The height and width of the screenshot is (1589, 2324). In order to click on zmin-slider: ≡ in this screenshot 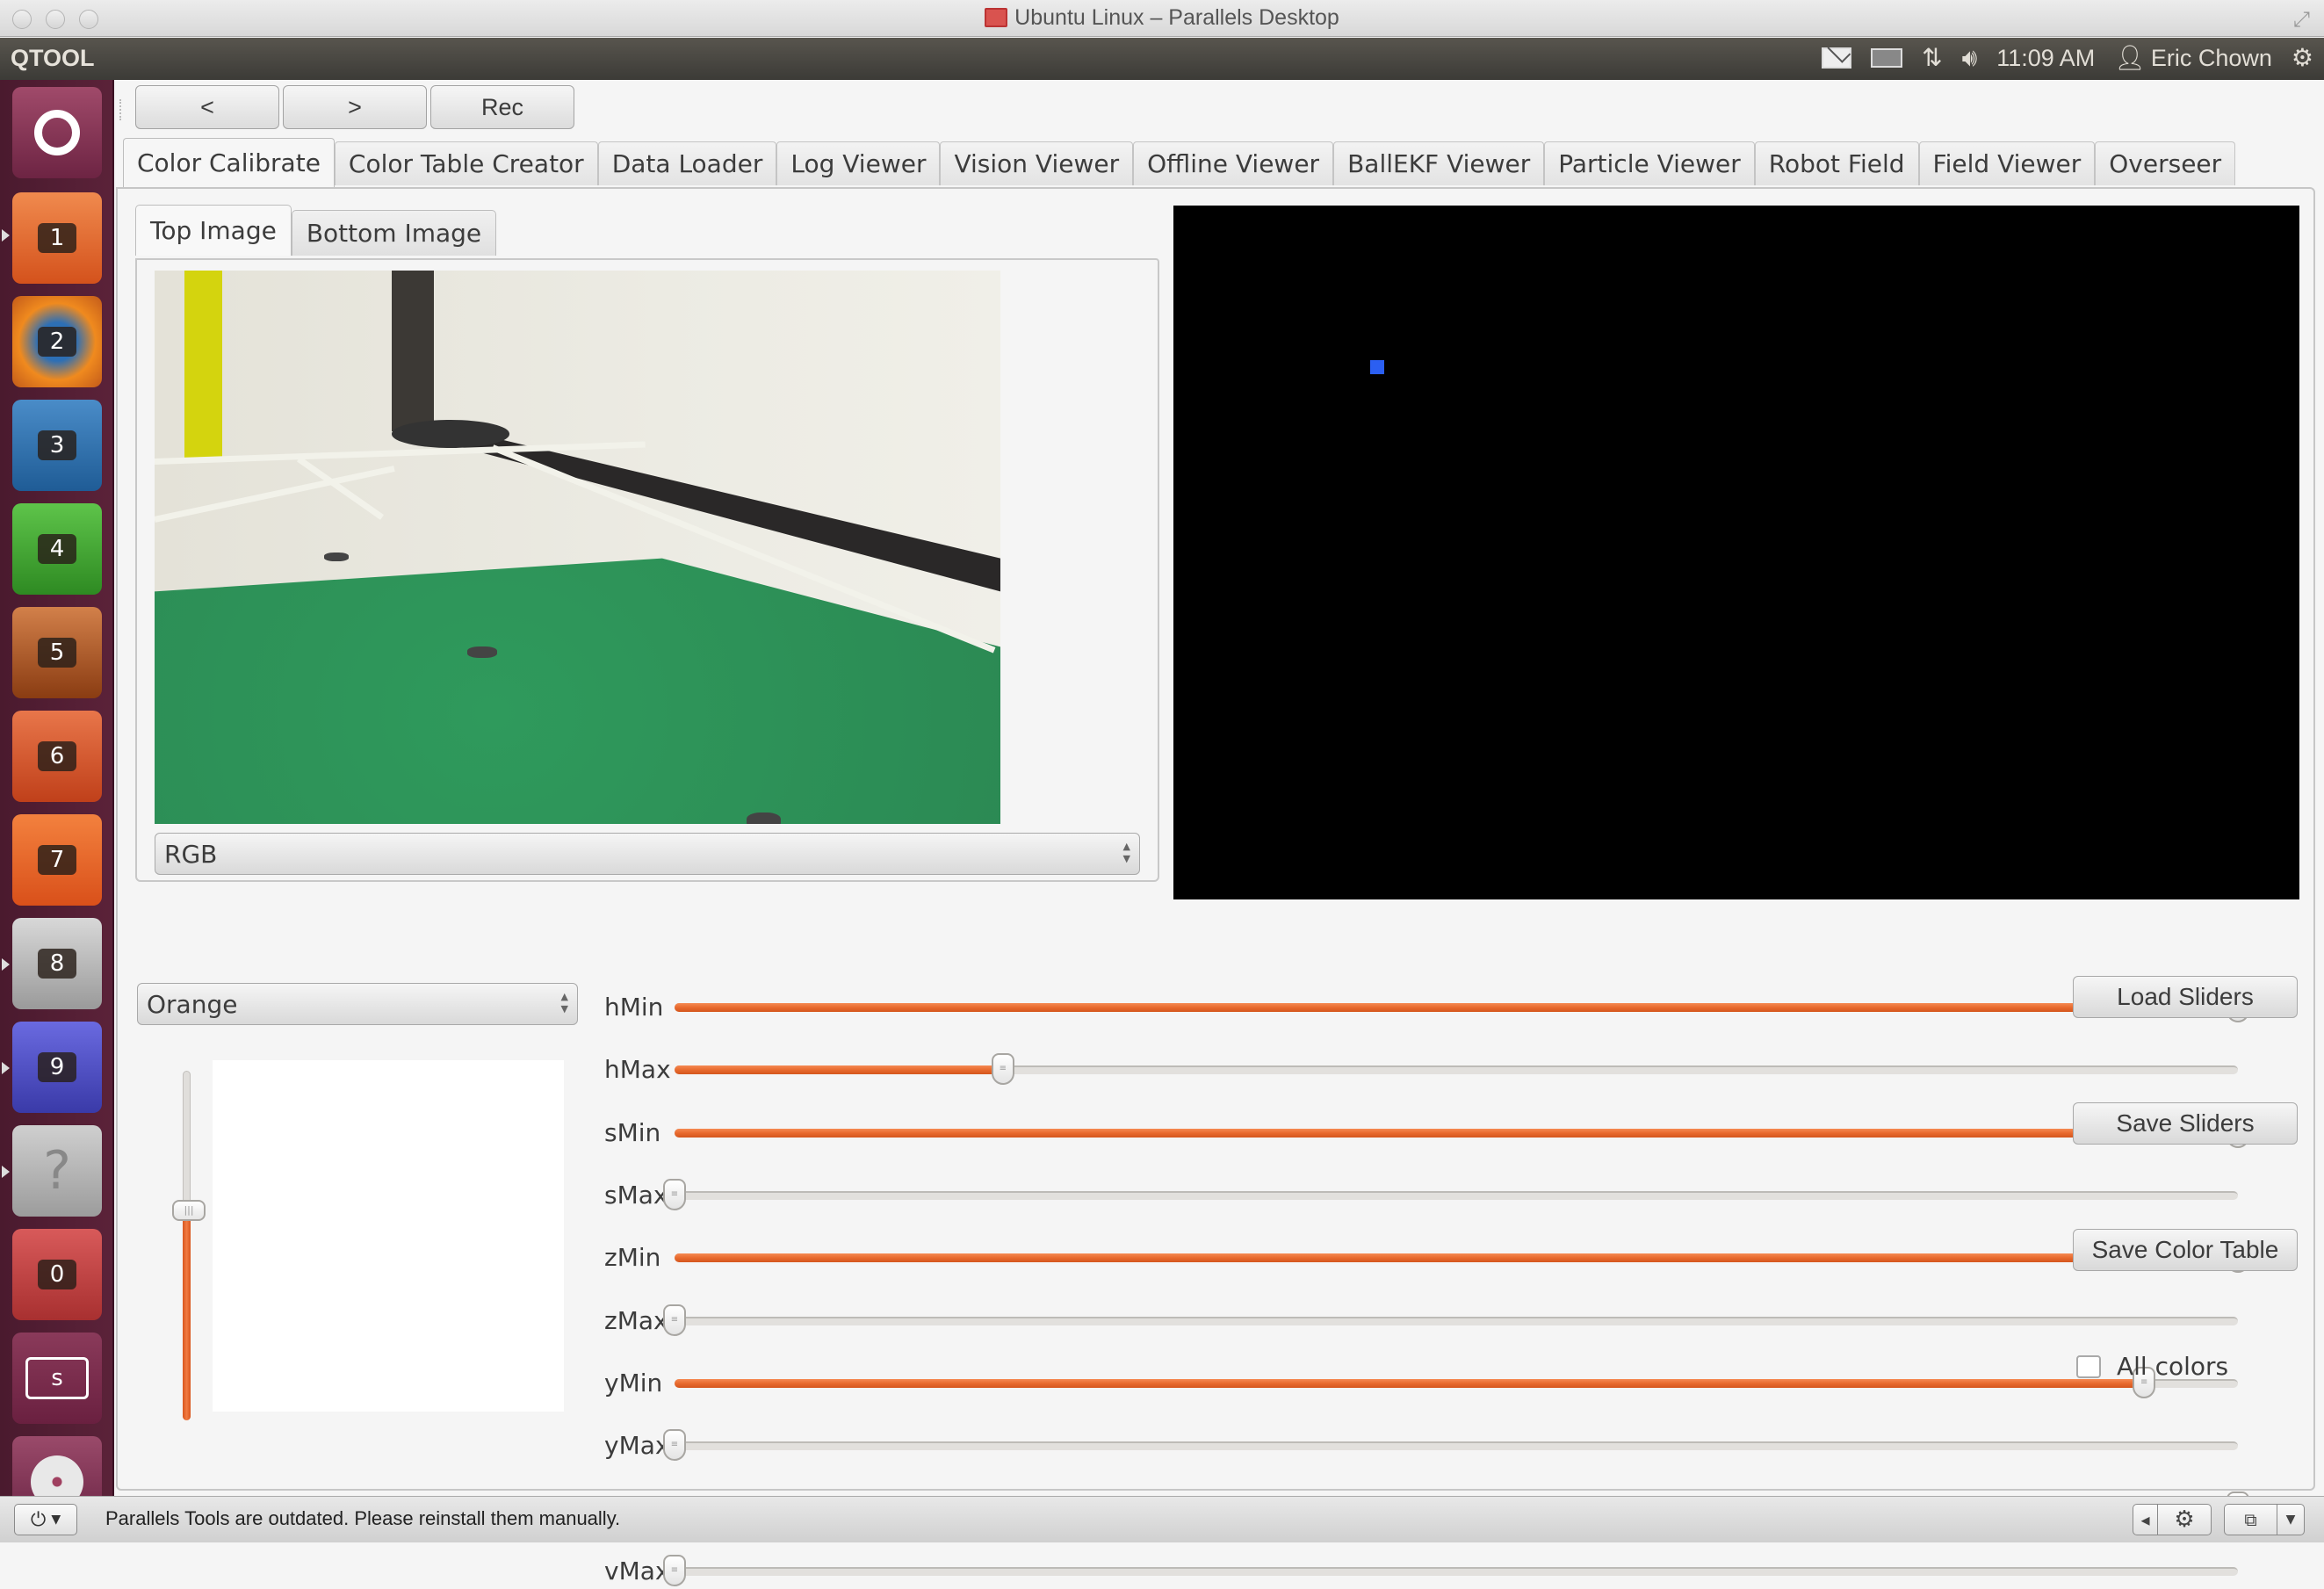, I will do `click(1462, 1257)`.